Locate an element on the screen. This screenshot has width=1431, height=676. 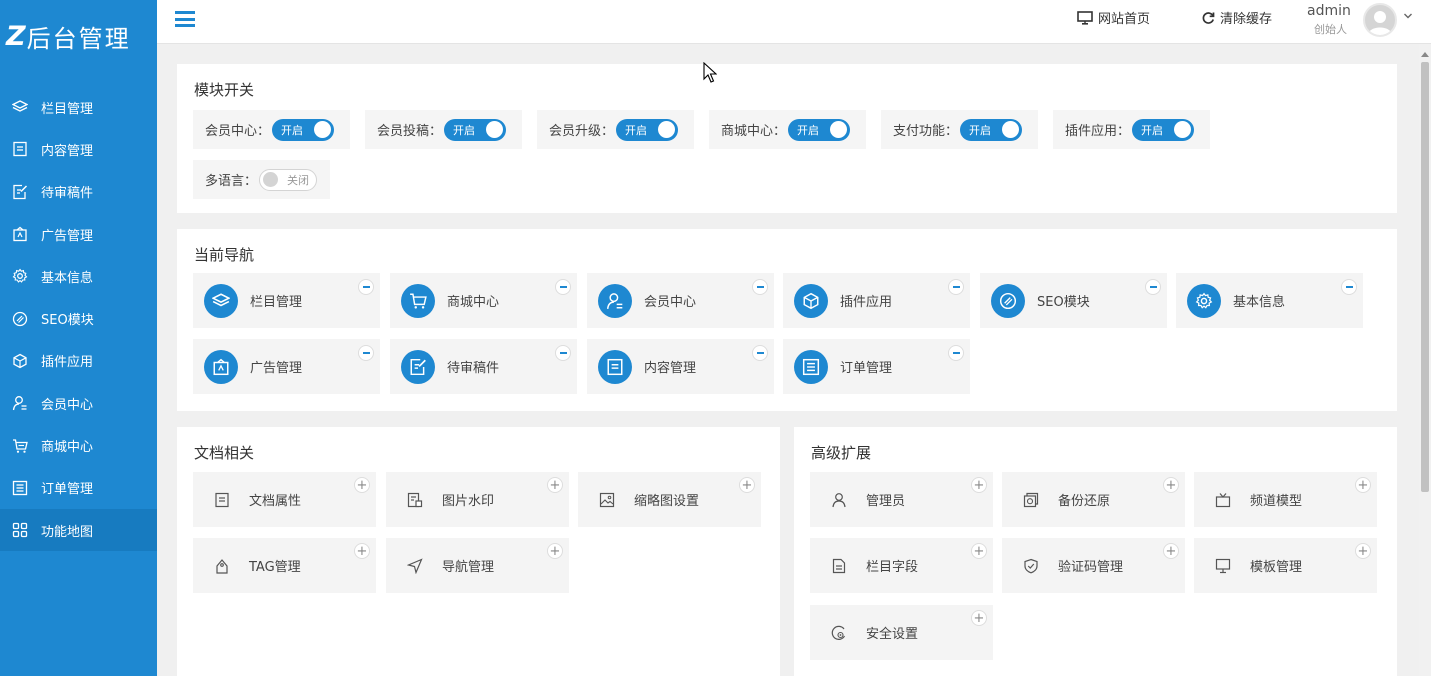
toggle-switch: 关闭 is located at coordinates (288, 179).